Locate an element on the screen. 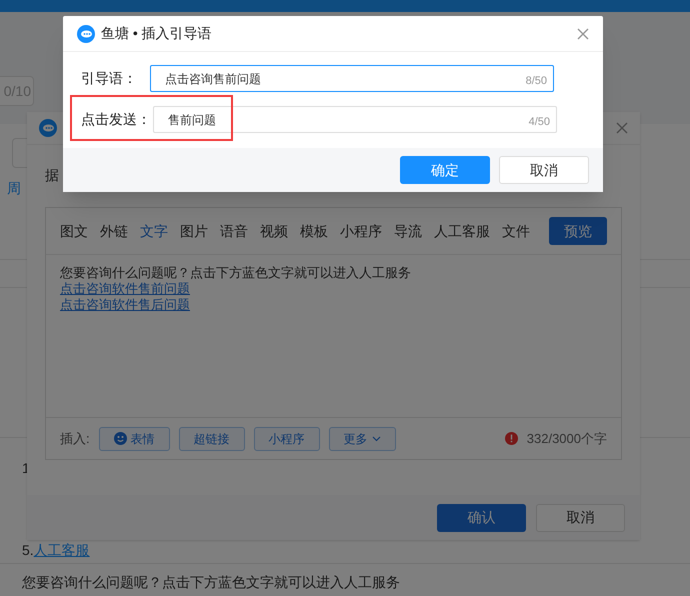 Image resolution: width=690 pixels, height=596 pixels. tab: 小程序 is located at coordinates (361, 231).